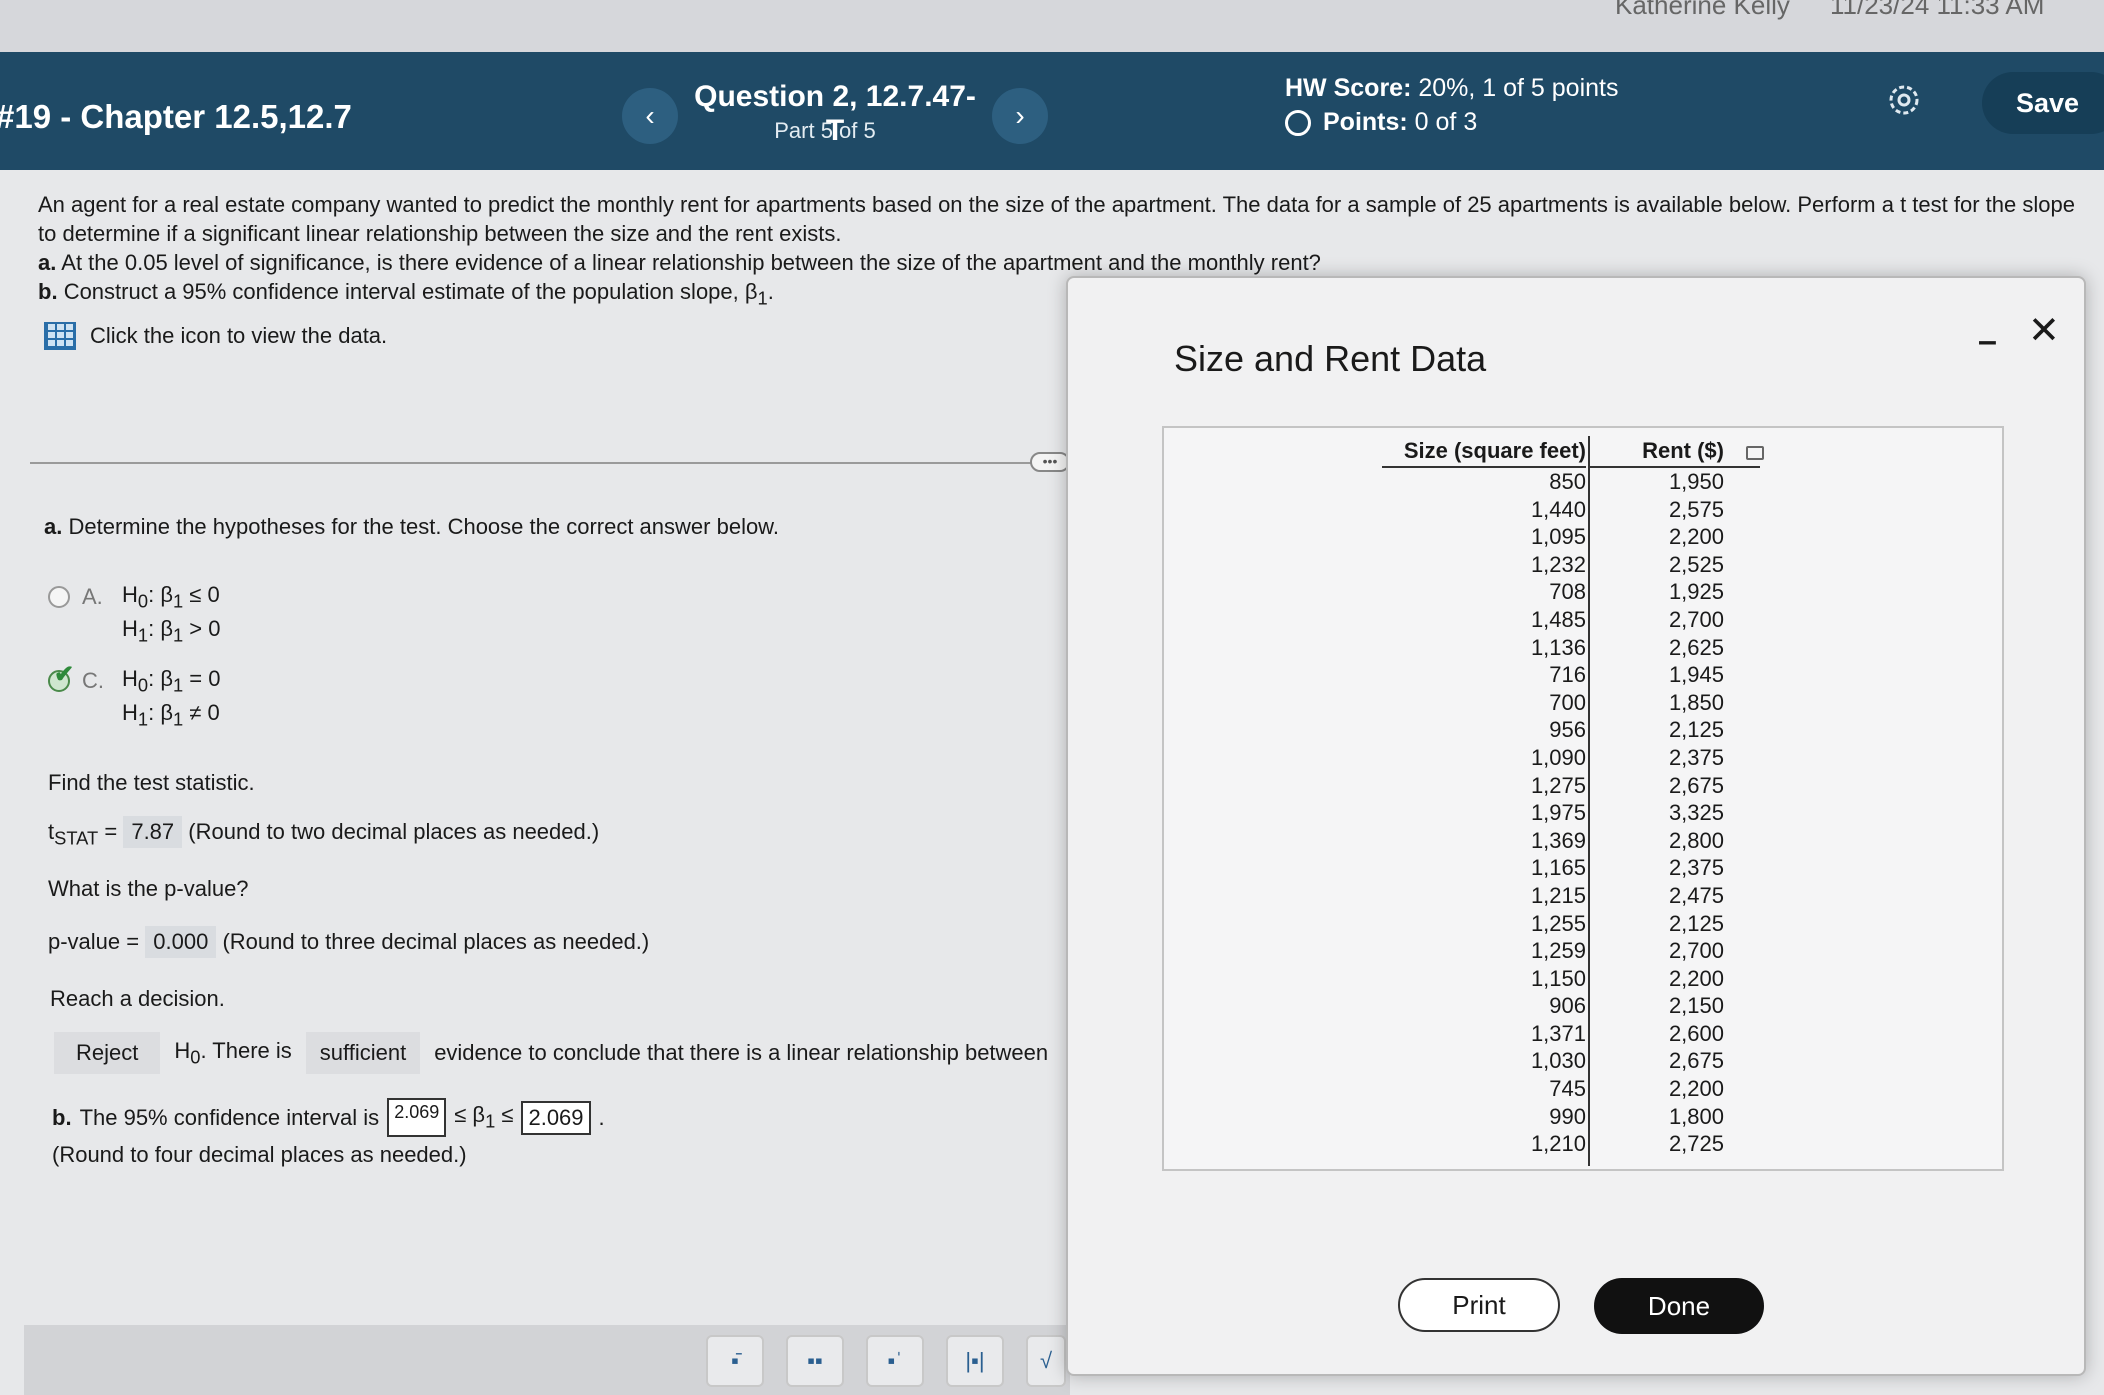  I want to click on size-cell: 1,371, so click(1558, 1033).